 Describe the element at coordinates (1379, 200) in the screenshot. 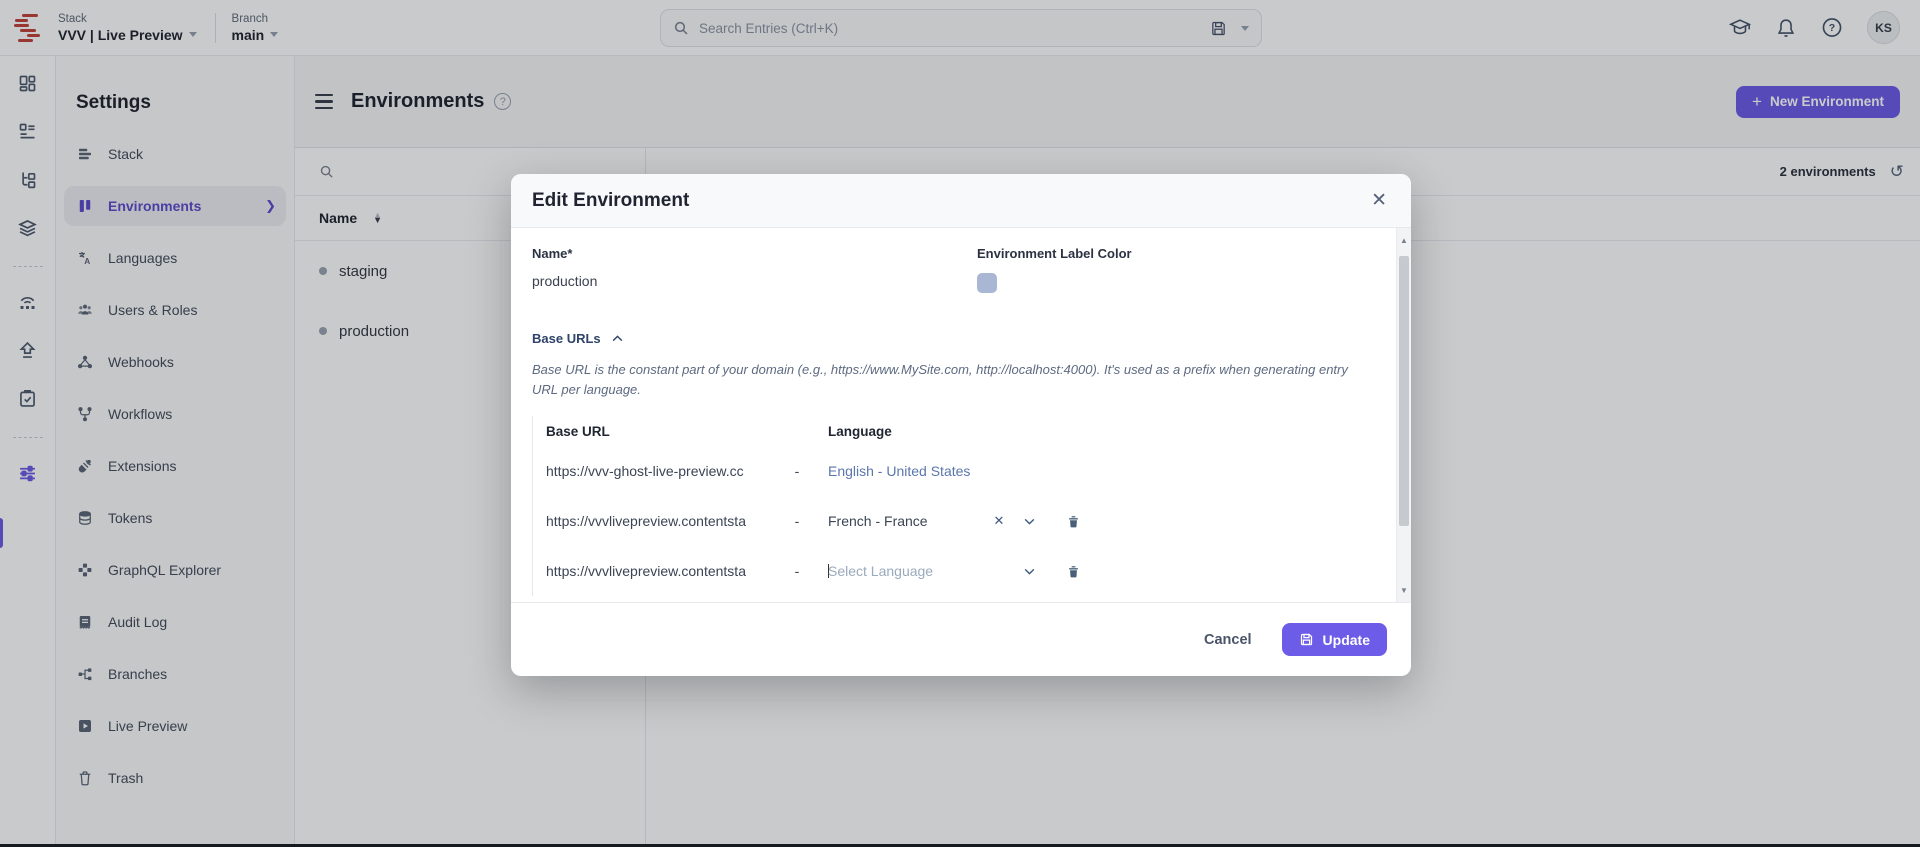

I see `close-icon: ✕` at that location.